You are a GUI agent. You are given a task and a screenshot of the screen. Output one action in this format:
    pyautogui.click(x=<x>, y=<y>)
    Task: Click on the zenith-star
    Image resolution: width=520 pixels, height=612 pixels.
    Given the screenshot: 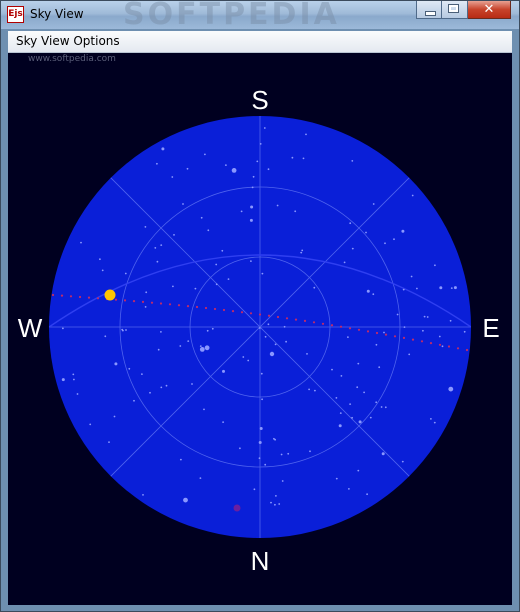 What is the action you would take?
    pyautogui.click(x=272, y=354)
    